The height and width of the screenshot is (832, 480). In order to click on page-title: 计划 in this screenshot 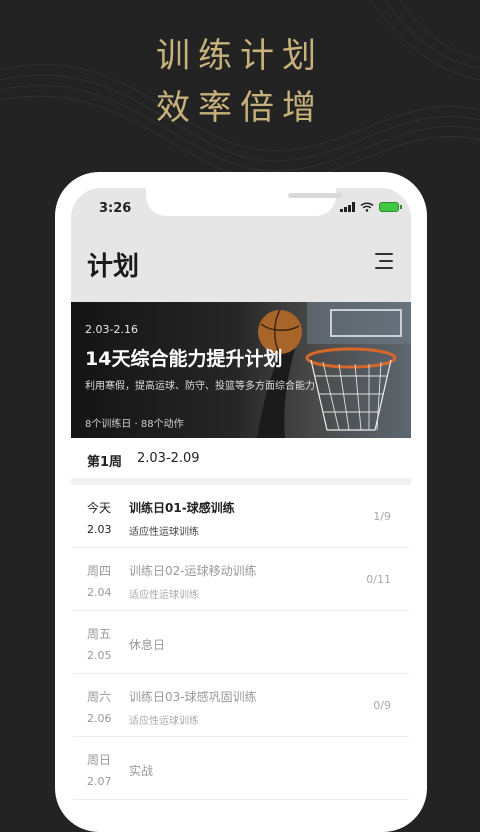, I will do `click(113, 267)`.